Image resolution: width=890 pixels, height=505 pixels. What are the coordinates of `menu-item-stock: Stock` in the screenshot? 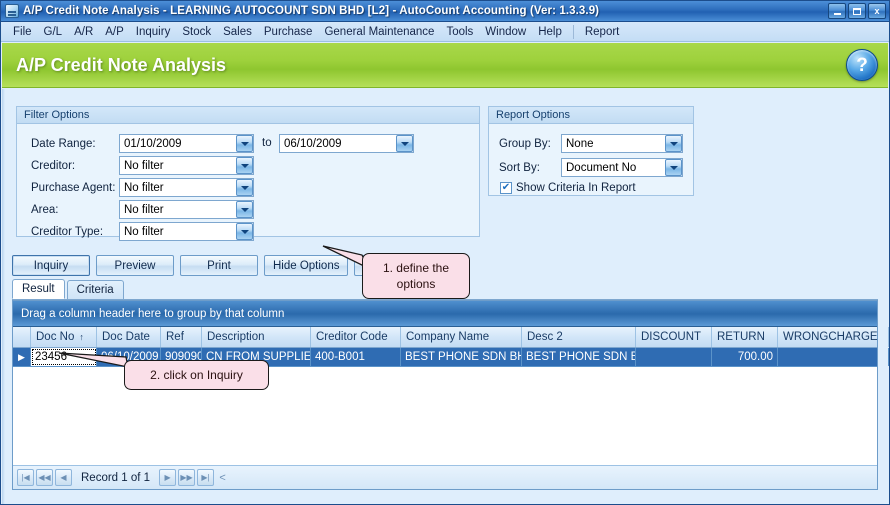 It's located at (196, 32).